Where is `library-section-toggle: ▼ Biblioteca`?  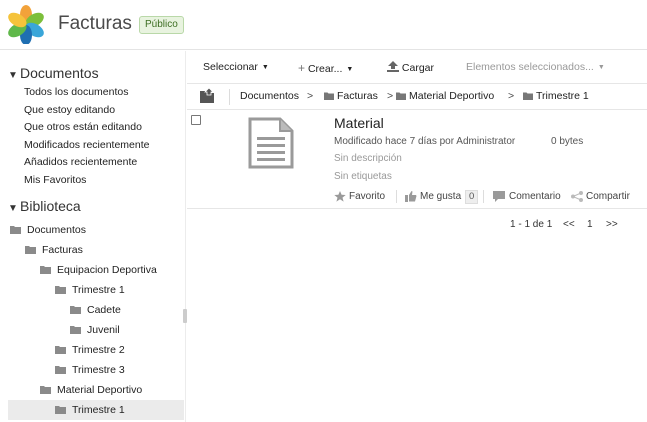 library-section-toggle: ▼ Biblioteca is located at coordinates (44, 206).